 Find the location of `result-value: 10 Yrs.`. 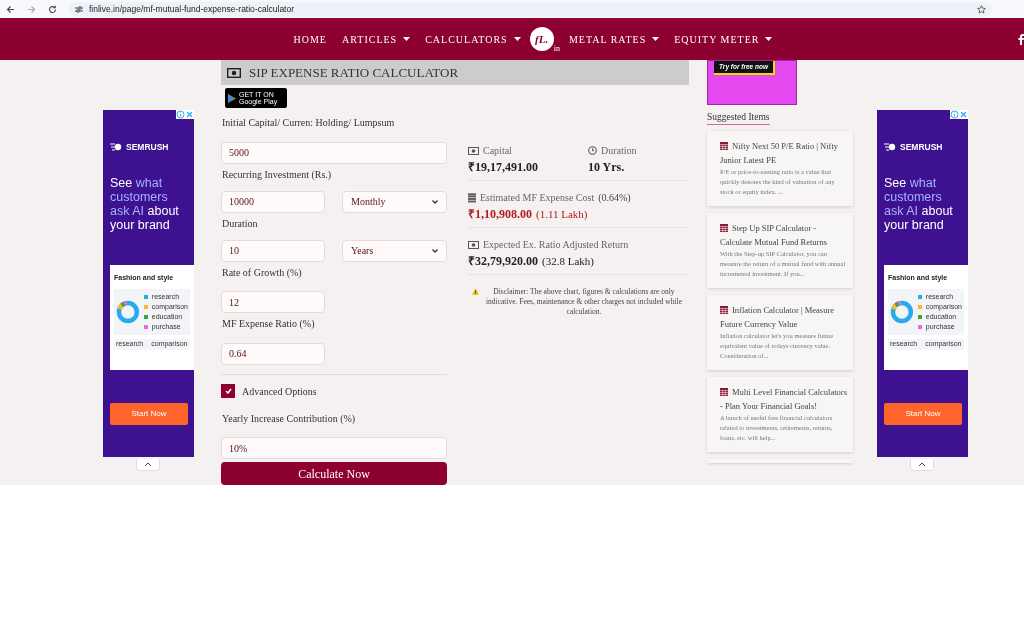

result-value: 10 Yrs. is located at coordinates (607, 167).